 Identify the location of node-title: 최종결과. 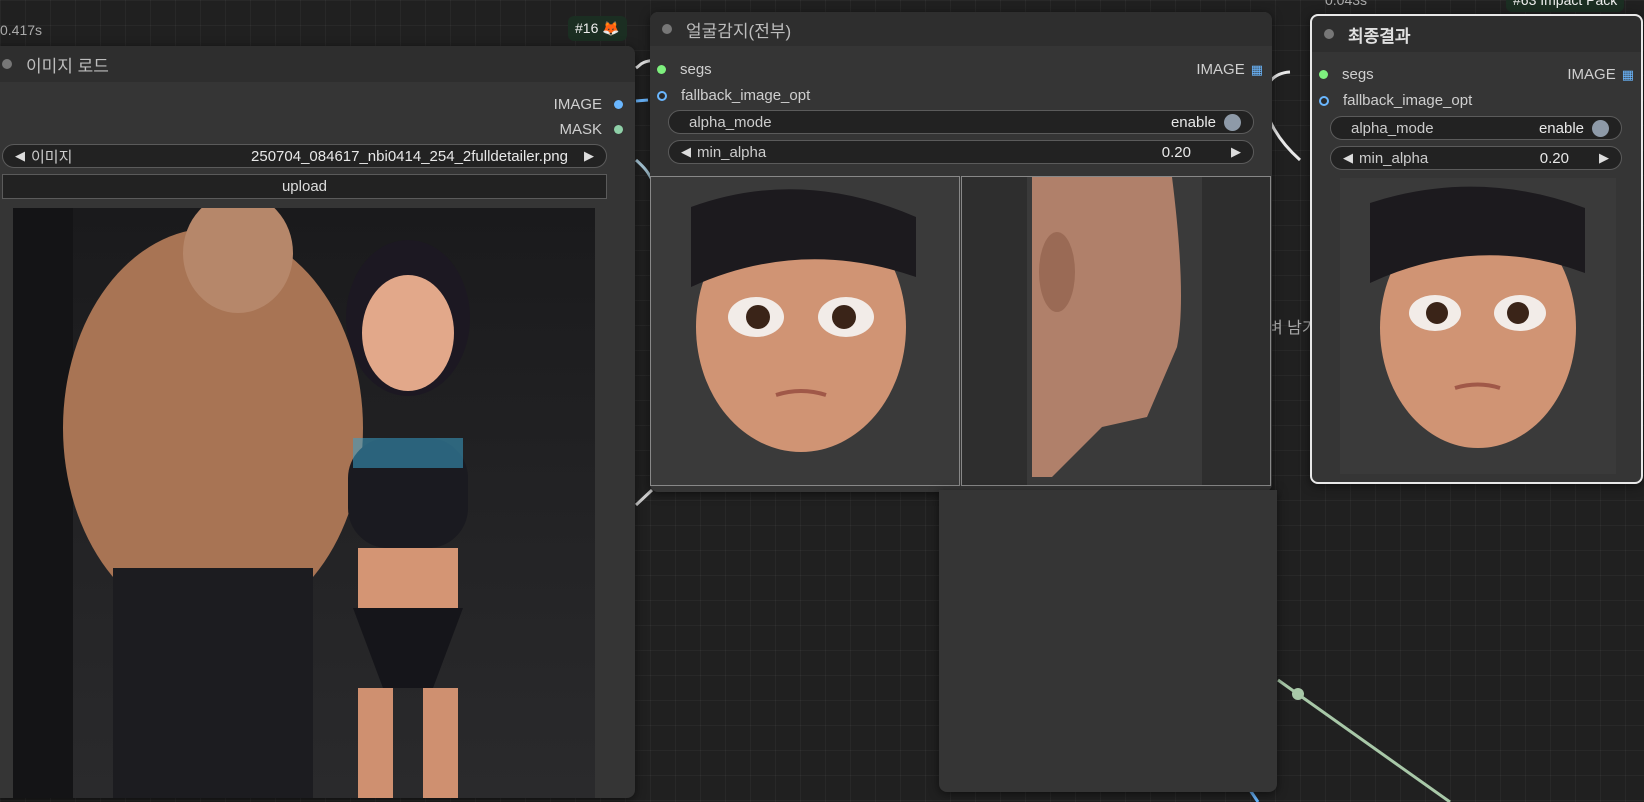
(1379, 36).